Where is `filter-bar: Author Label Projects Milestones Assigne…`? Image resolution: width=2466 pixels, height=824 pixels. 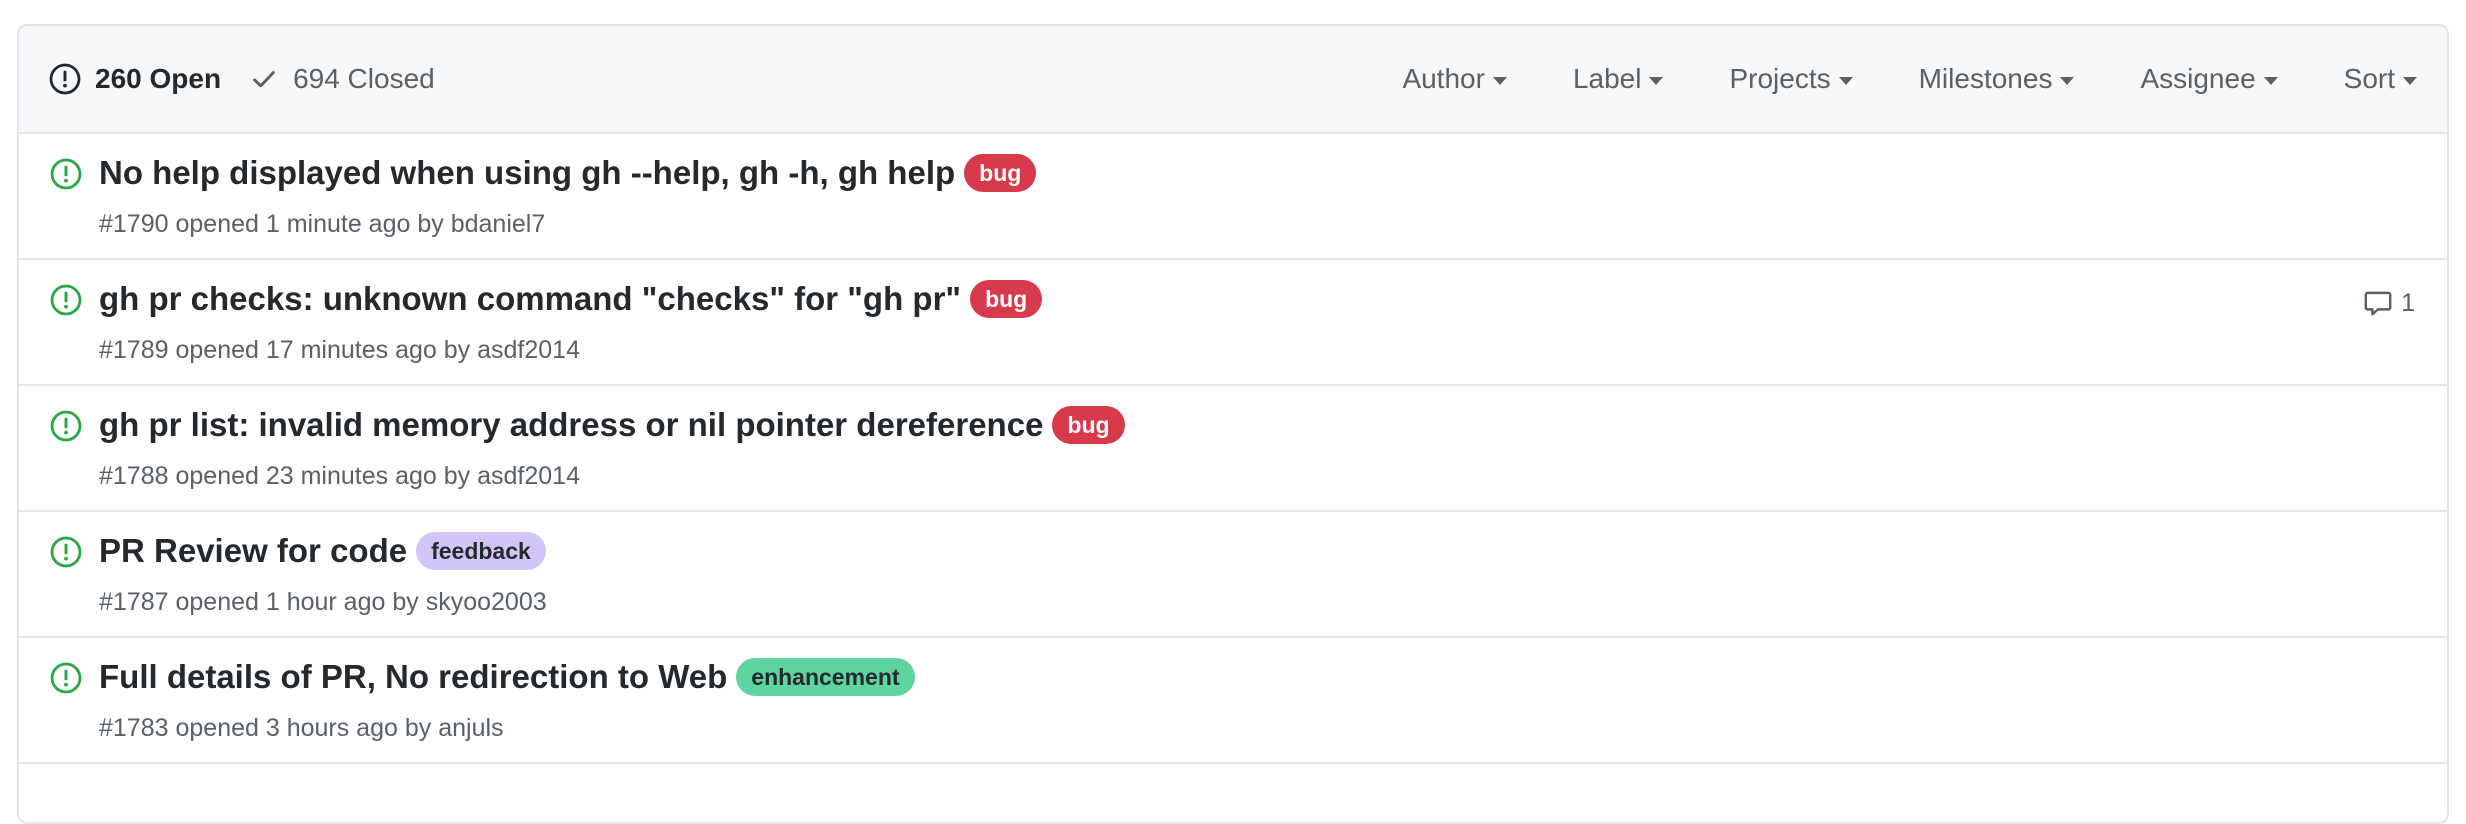 filter-bar: Author Label Projects Milestones Assigne… is located at coordinates (1909, 79).